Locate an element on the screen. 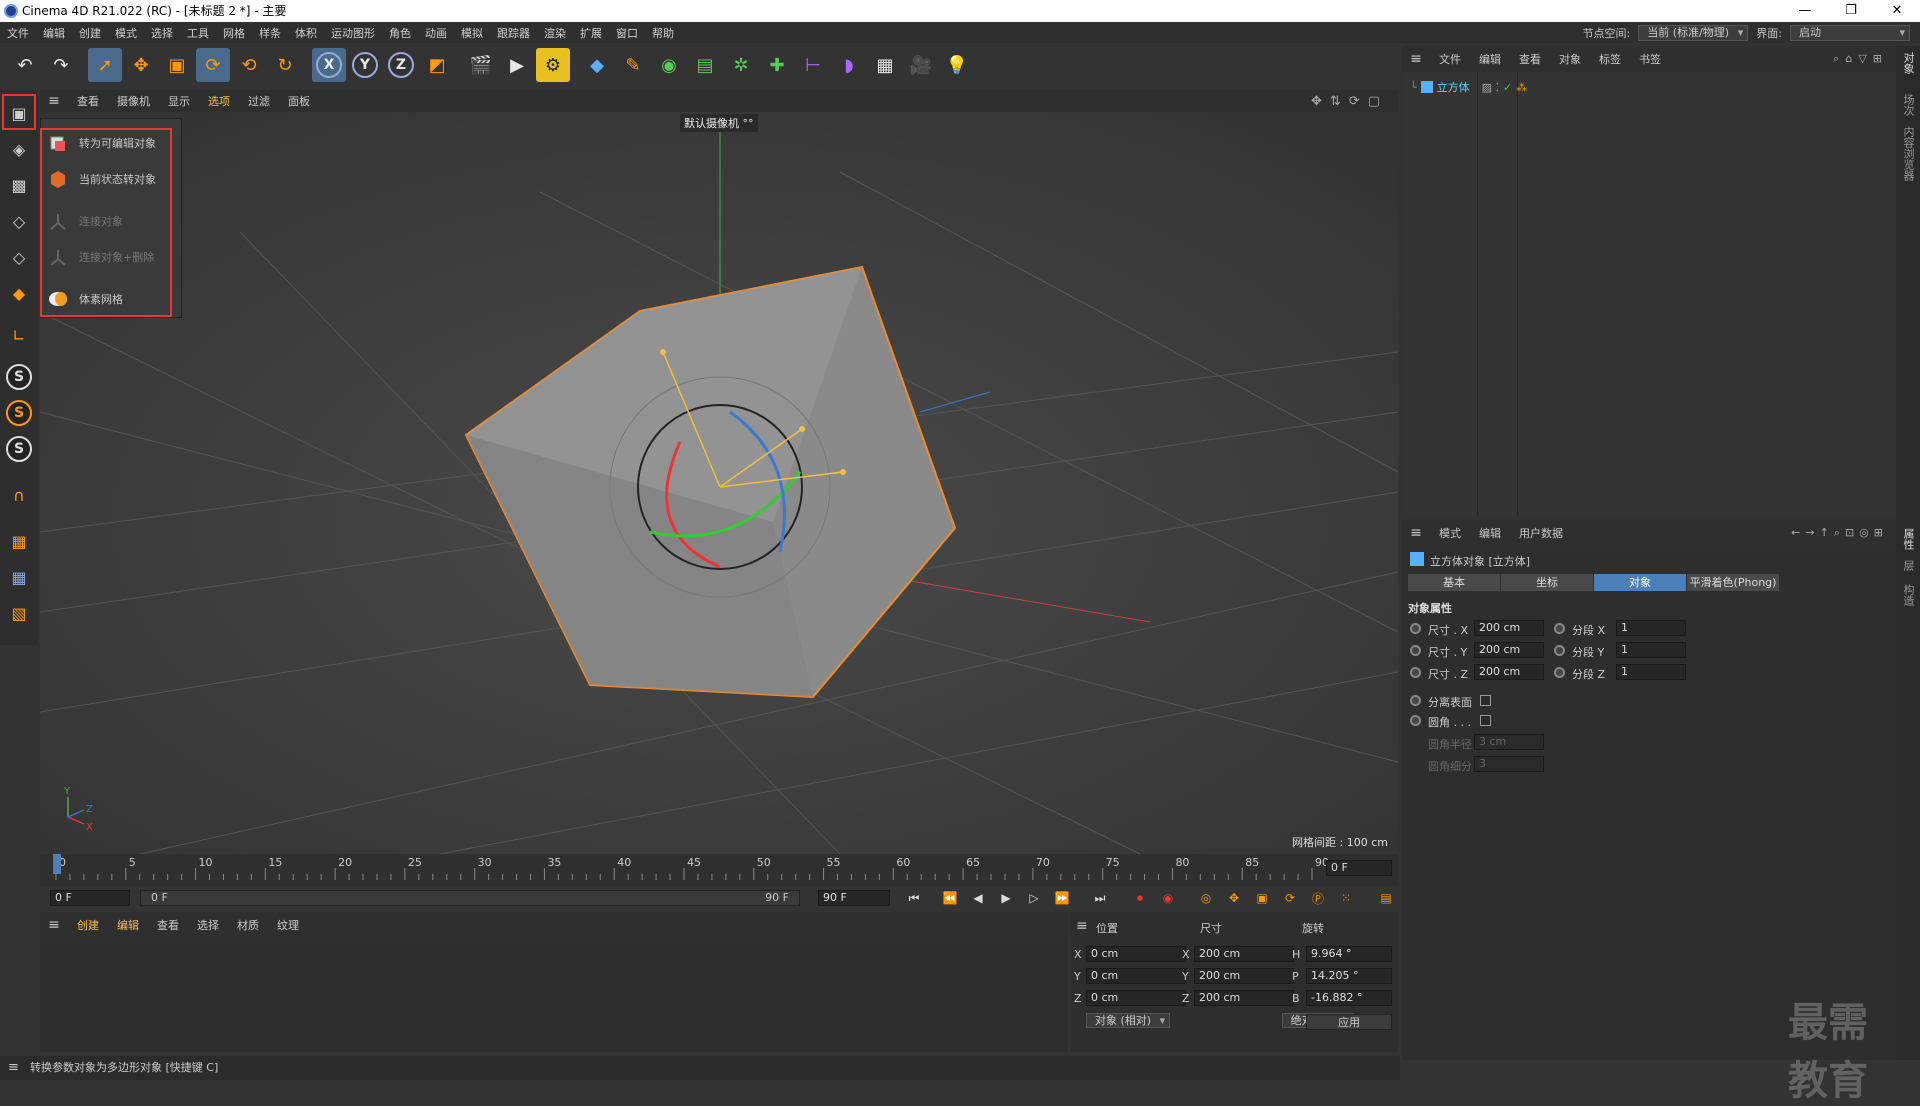 The image size is (1920, 1106). start-frame-field: 0 F is located at coordinates (90, 898).